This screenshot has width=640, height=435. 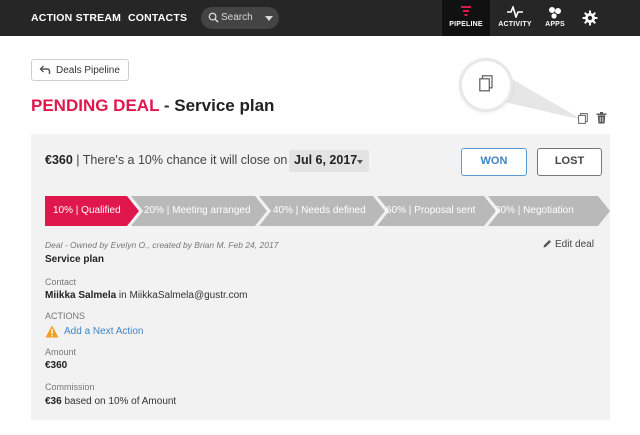 What do you see at coordinates (61, 282) in the screenshot?
I see `contact-label: Contact` at bounding box center [61, 282].